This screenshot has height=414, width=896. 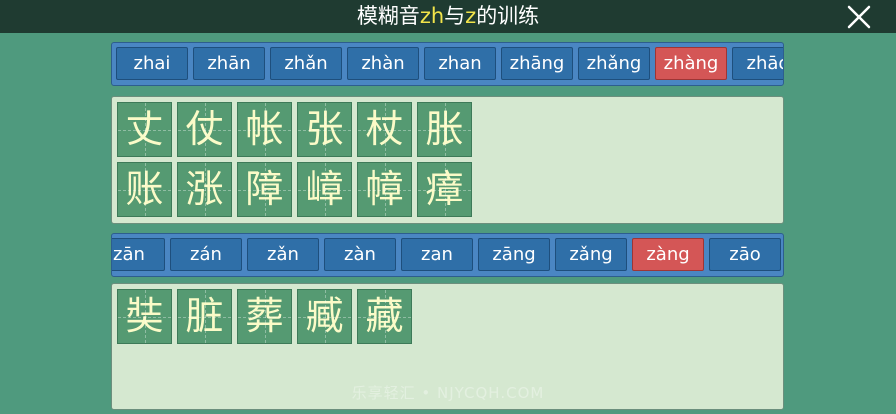 What do you see at coordinates (144, 316) in the screenshot?
I see `z-character-tile: 奘` at bounding box center [144, 316].